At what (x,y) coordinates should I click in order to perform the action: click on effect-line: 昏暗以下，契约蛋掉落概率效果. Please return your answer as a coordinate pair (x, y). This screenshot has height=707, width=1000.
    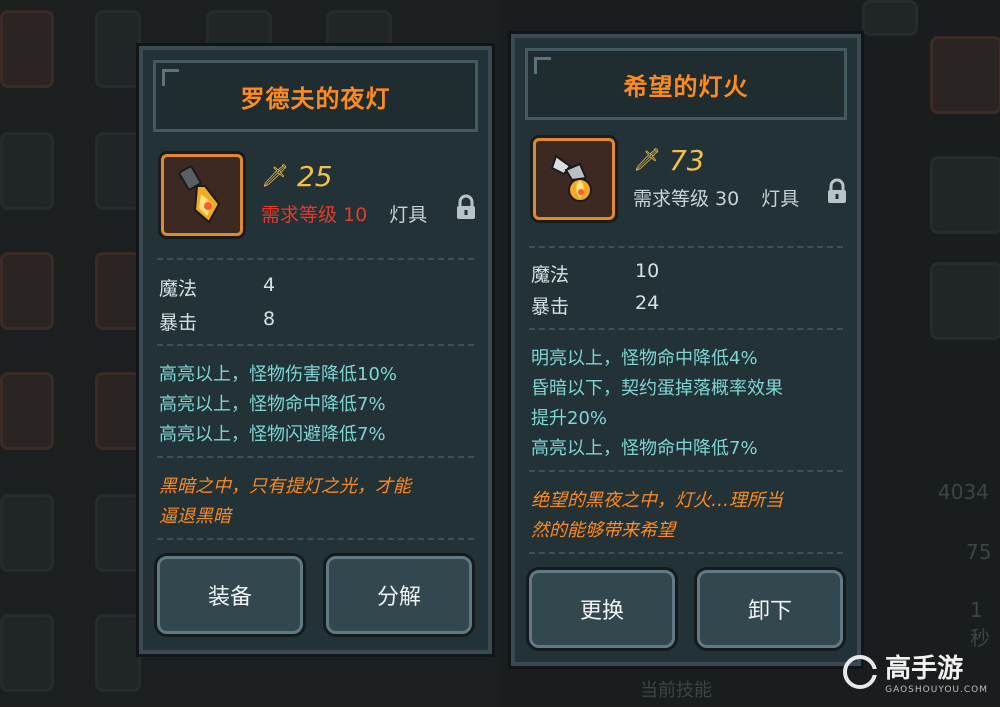
    Looking at the image, I should click on (657, 388).